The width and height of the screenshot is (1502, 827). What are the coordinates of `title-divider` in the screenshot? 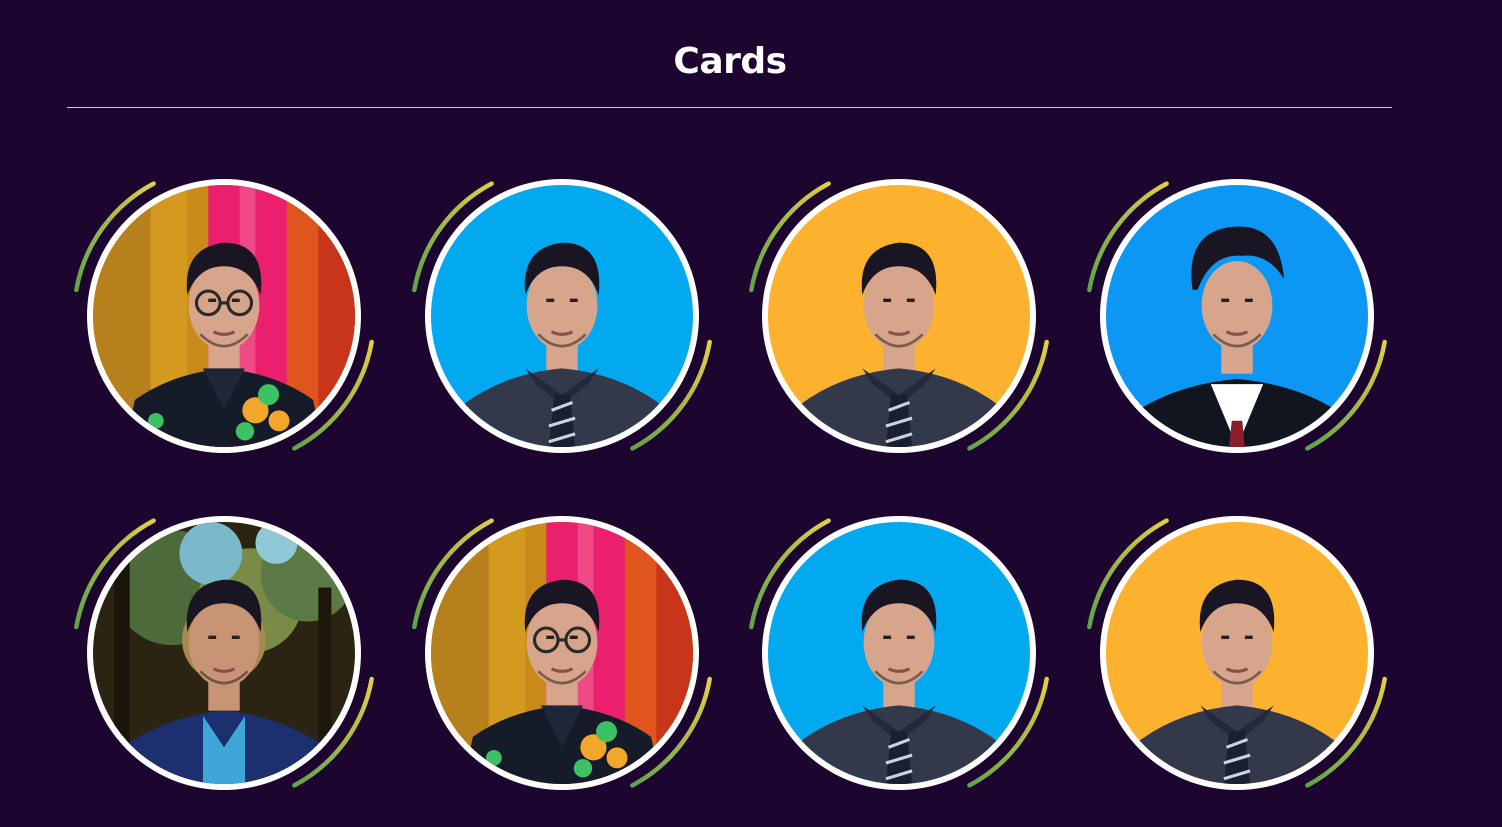 It's located at (729, 107).